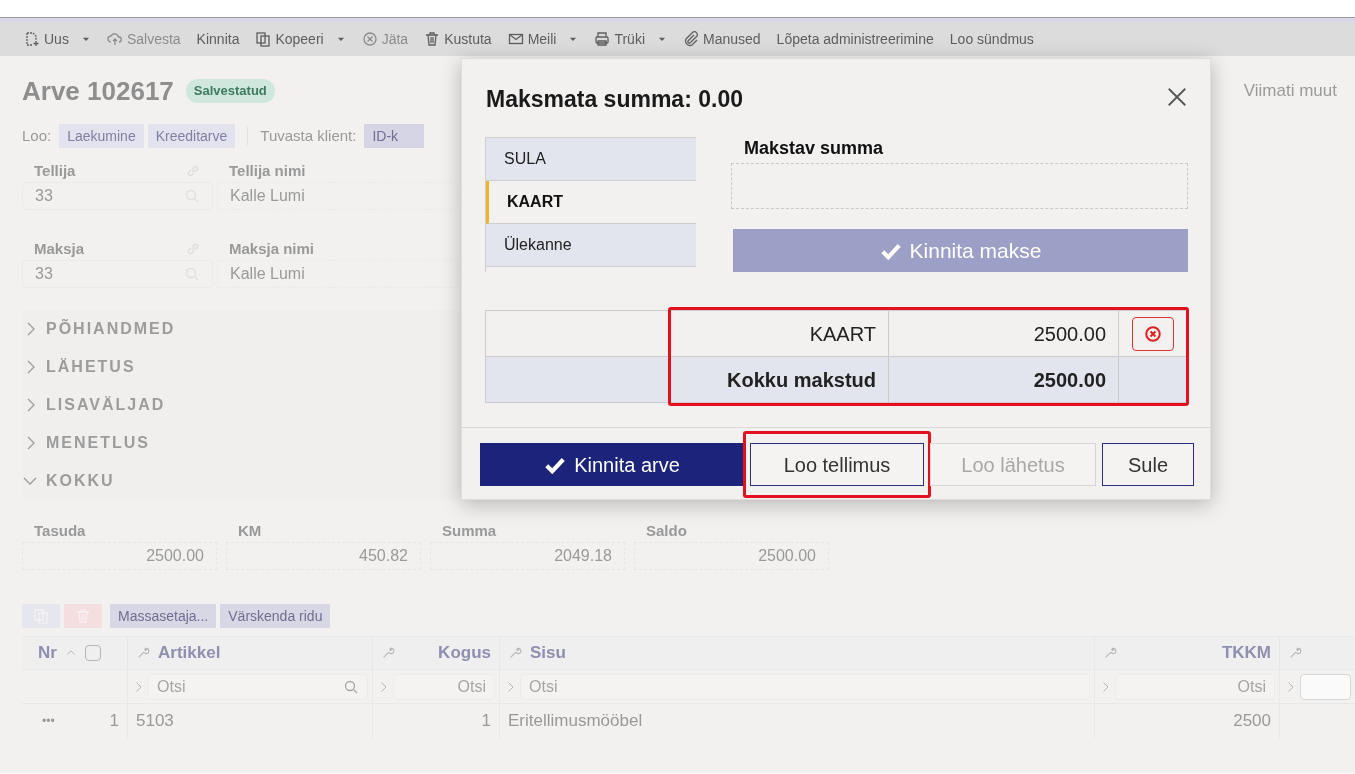 The image size is (1355, 774). Describe the element at coordinates (308, 135) in the screenshot. I see `identify-client-label: Tuvasta klient:` at that location.